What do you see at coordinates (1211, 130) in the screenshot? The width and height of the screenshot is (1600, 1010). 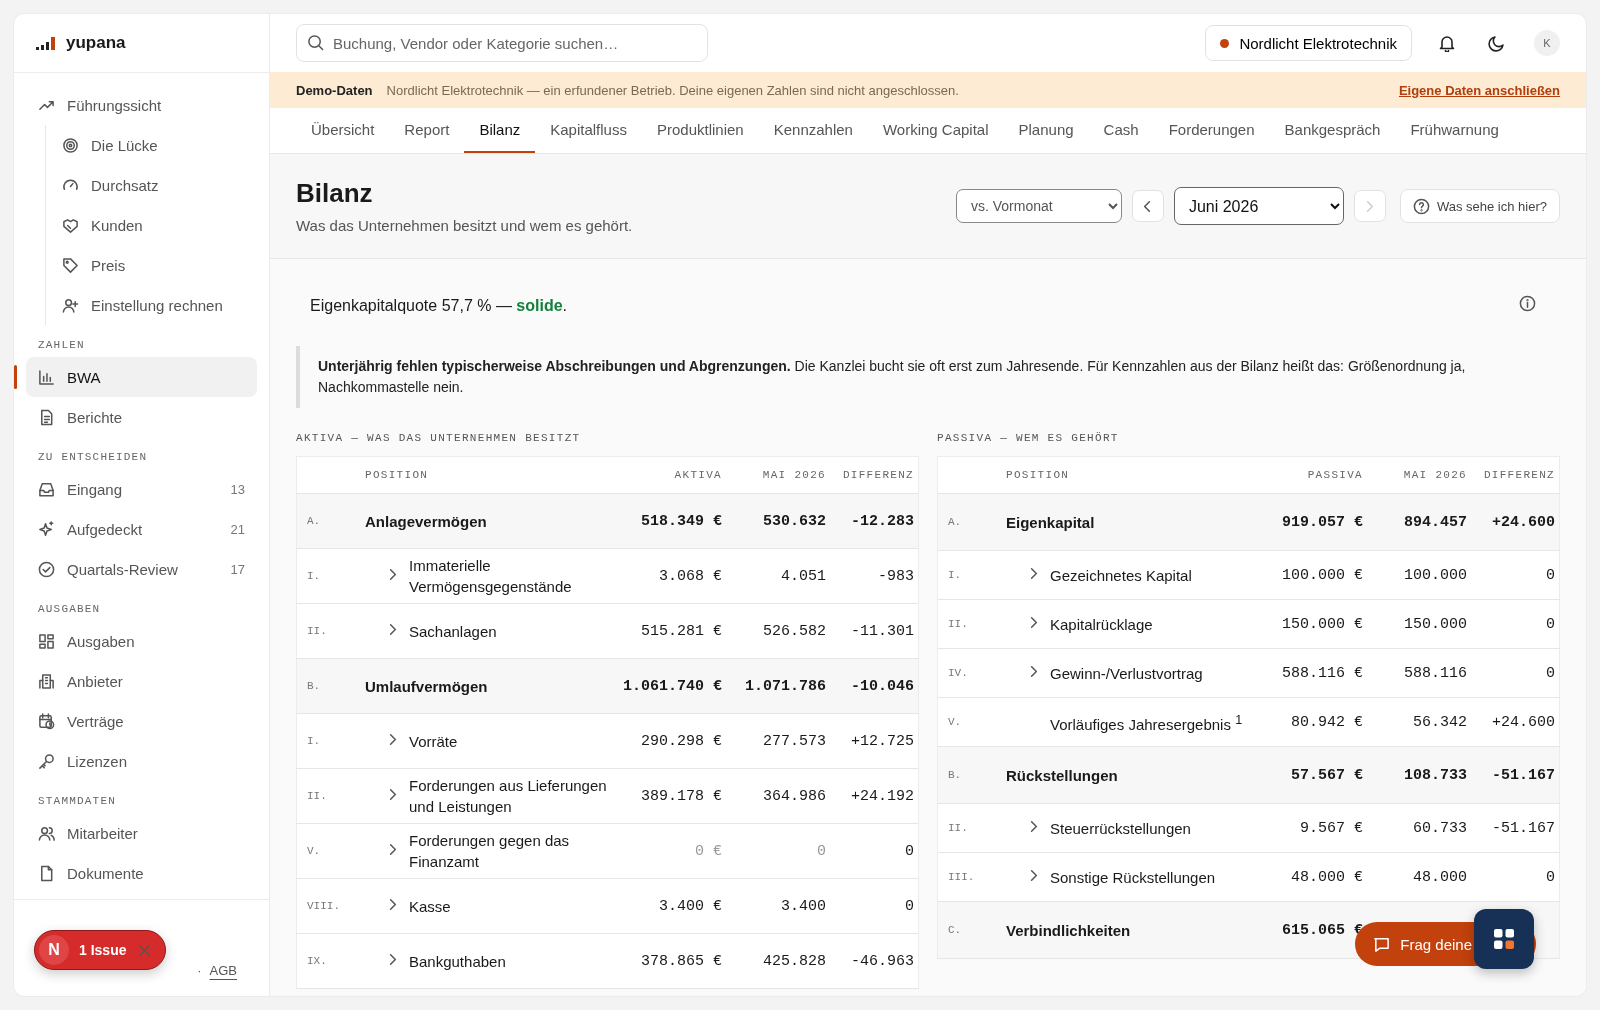 I see `tab: Forderungen` at bounding box center [1211, 130].